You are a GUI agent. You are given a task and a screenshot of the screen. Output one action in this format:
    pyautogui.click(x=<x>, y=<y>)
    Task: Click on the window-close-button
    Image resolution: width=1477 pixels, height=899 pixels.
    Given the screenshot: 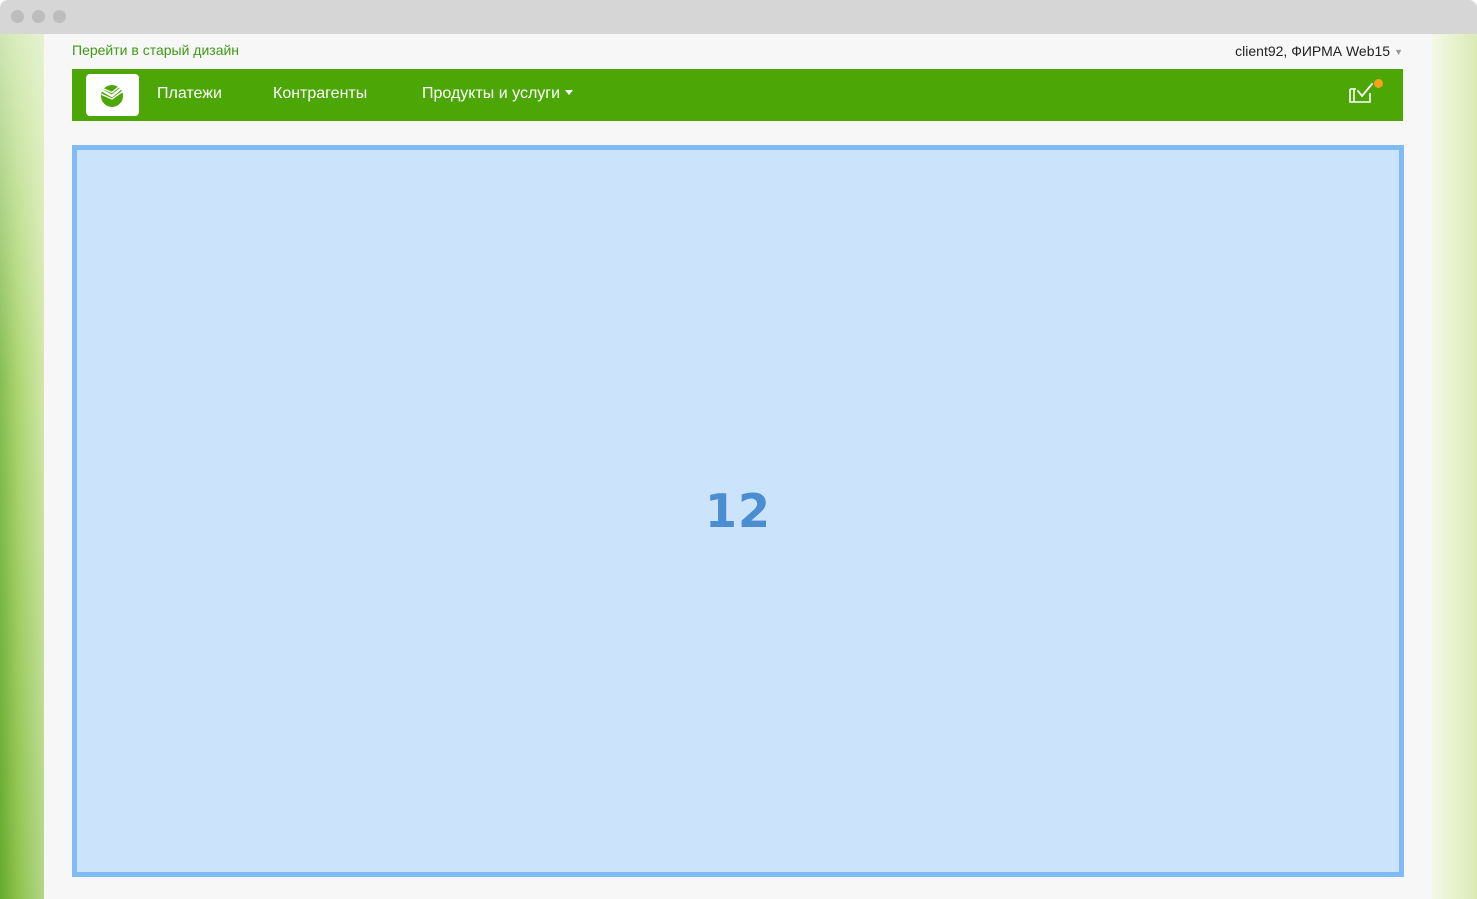 What is the action you would take?
    pyautogui.click(x=17, y=16)
    